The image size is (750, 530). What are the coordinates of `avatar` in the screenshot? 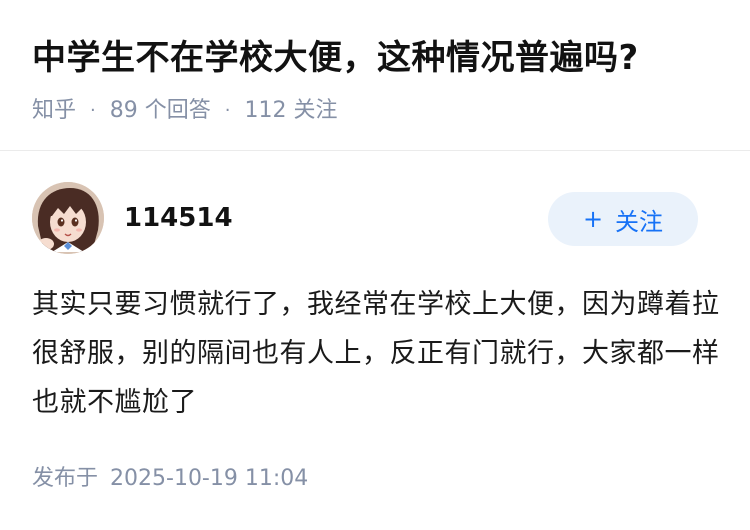 It's located at (68, 218).